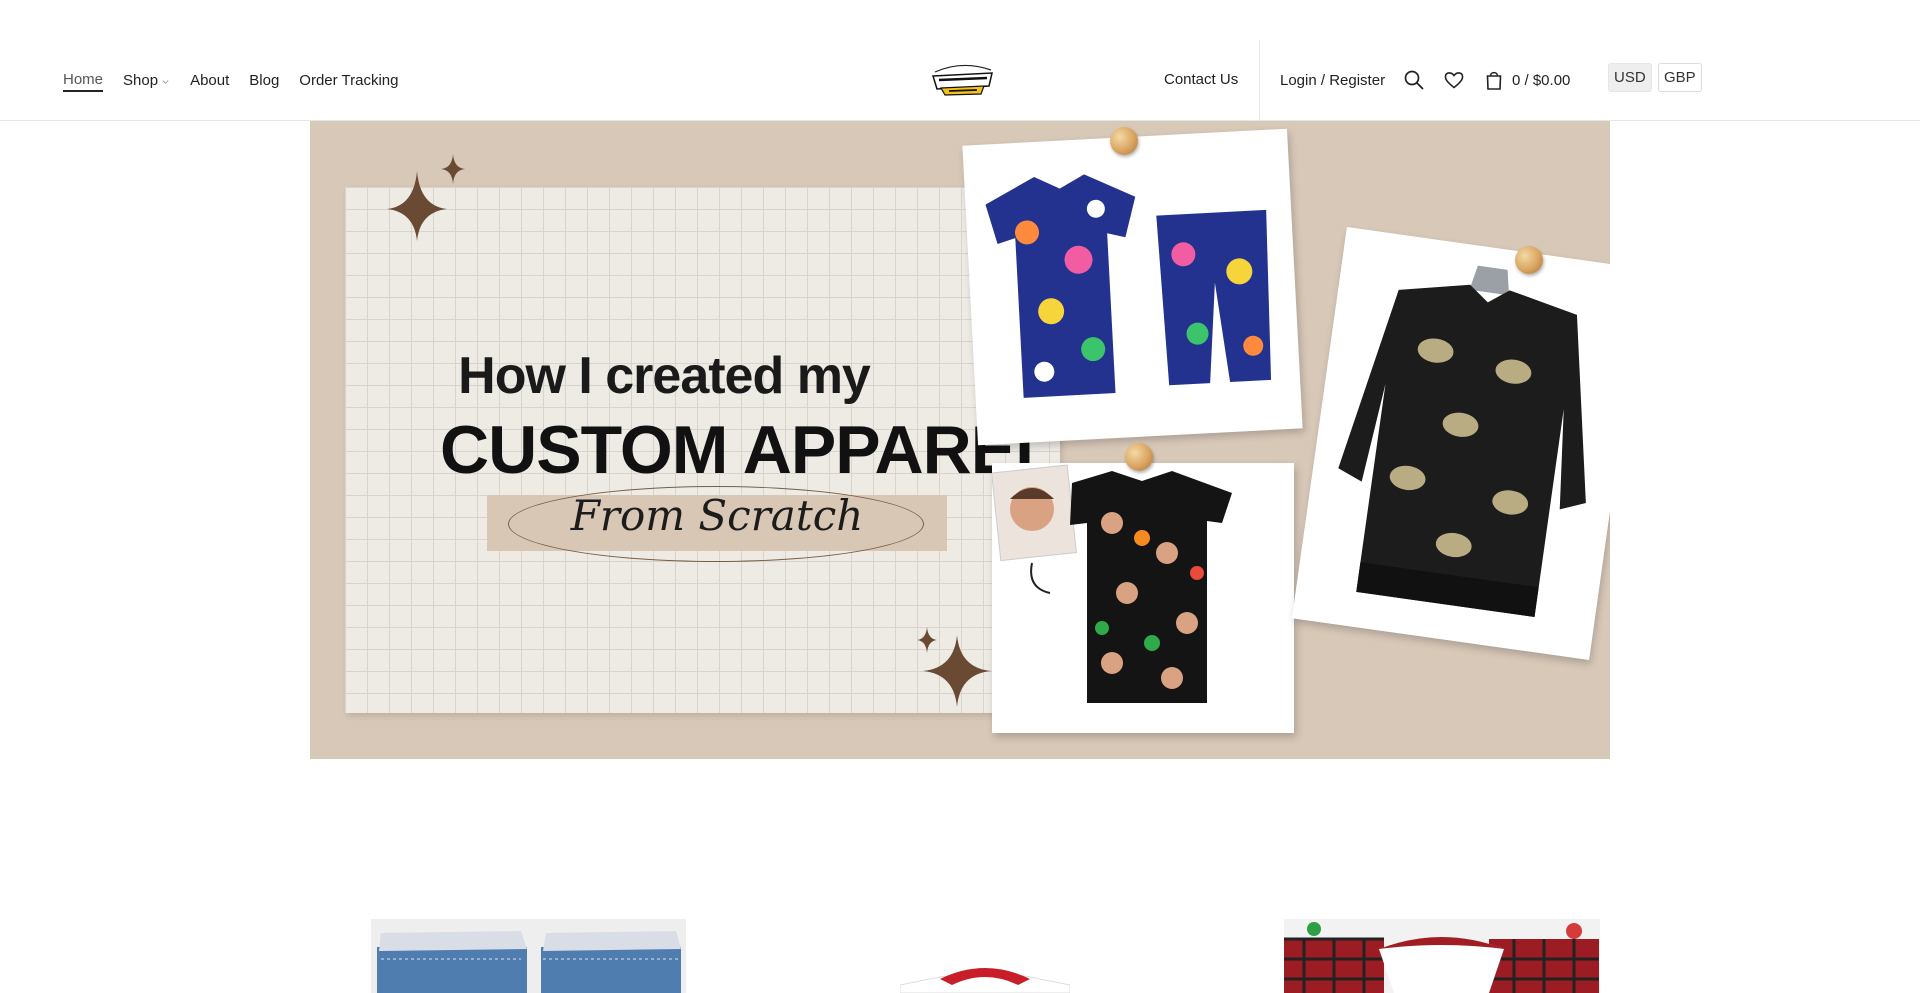 The width and height of the screenshot is (1920, 993). What do you see at coordinates (348, 81) in the screenshot?
I see `nav-order-tracking: Order Tracking` at bounding box center [348, 81].